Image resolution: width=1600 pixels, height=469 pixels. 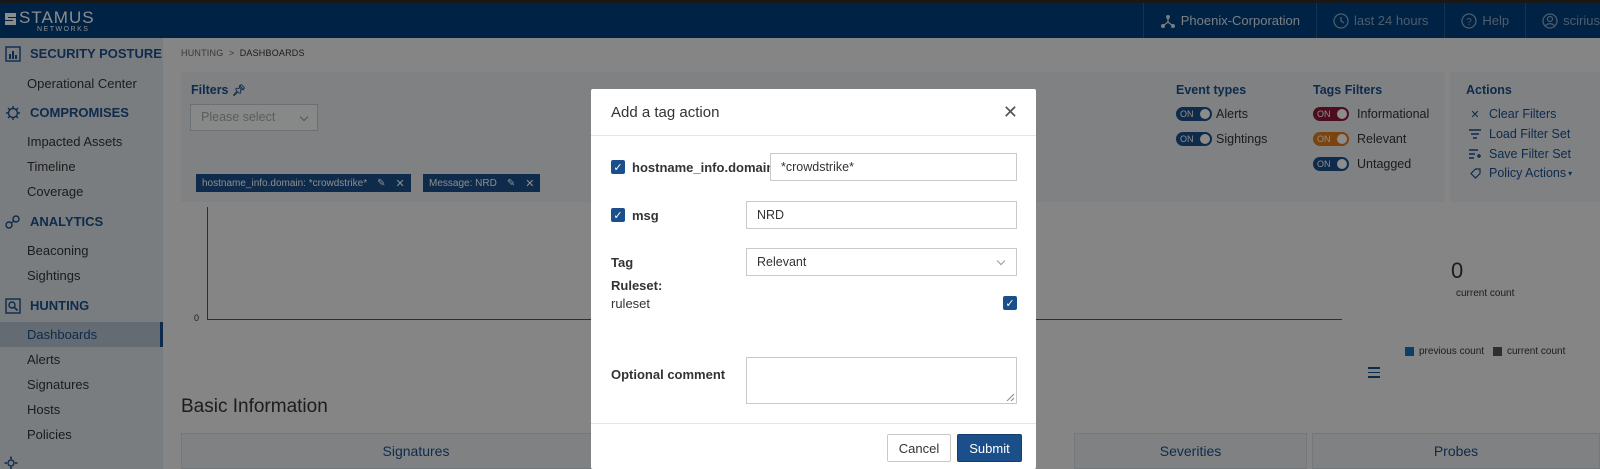 I want to click on optional-comment-textarea, so click(x=881, y=380).